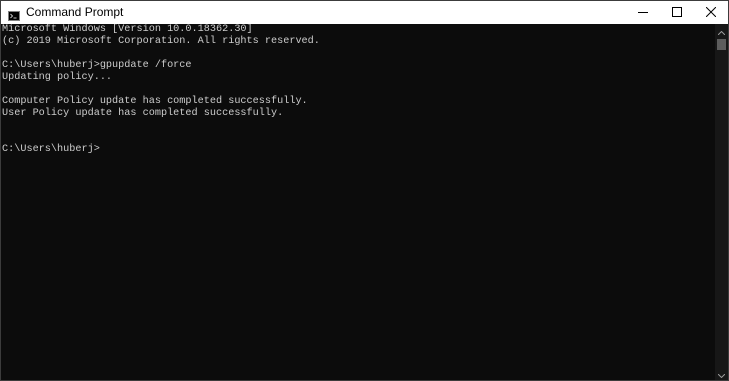  Describe the element at coordinates (358, 150) in the screenshot. I see `console-prompt-line: C:\Users\huberj>` at that location.